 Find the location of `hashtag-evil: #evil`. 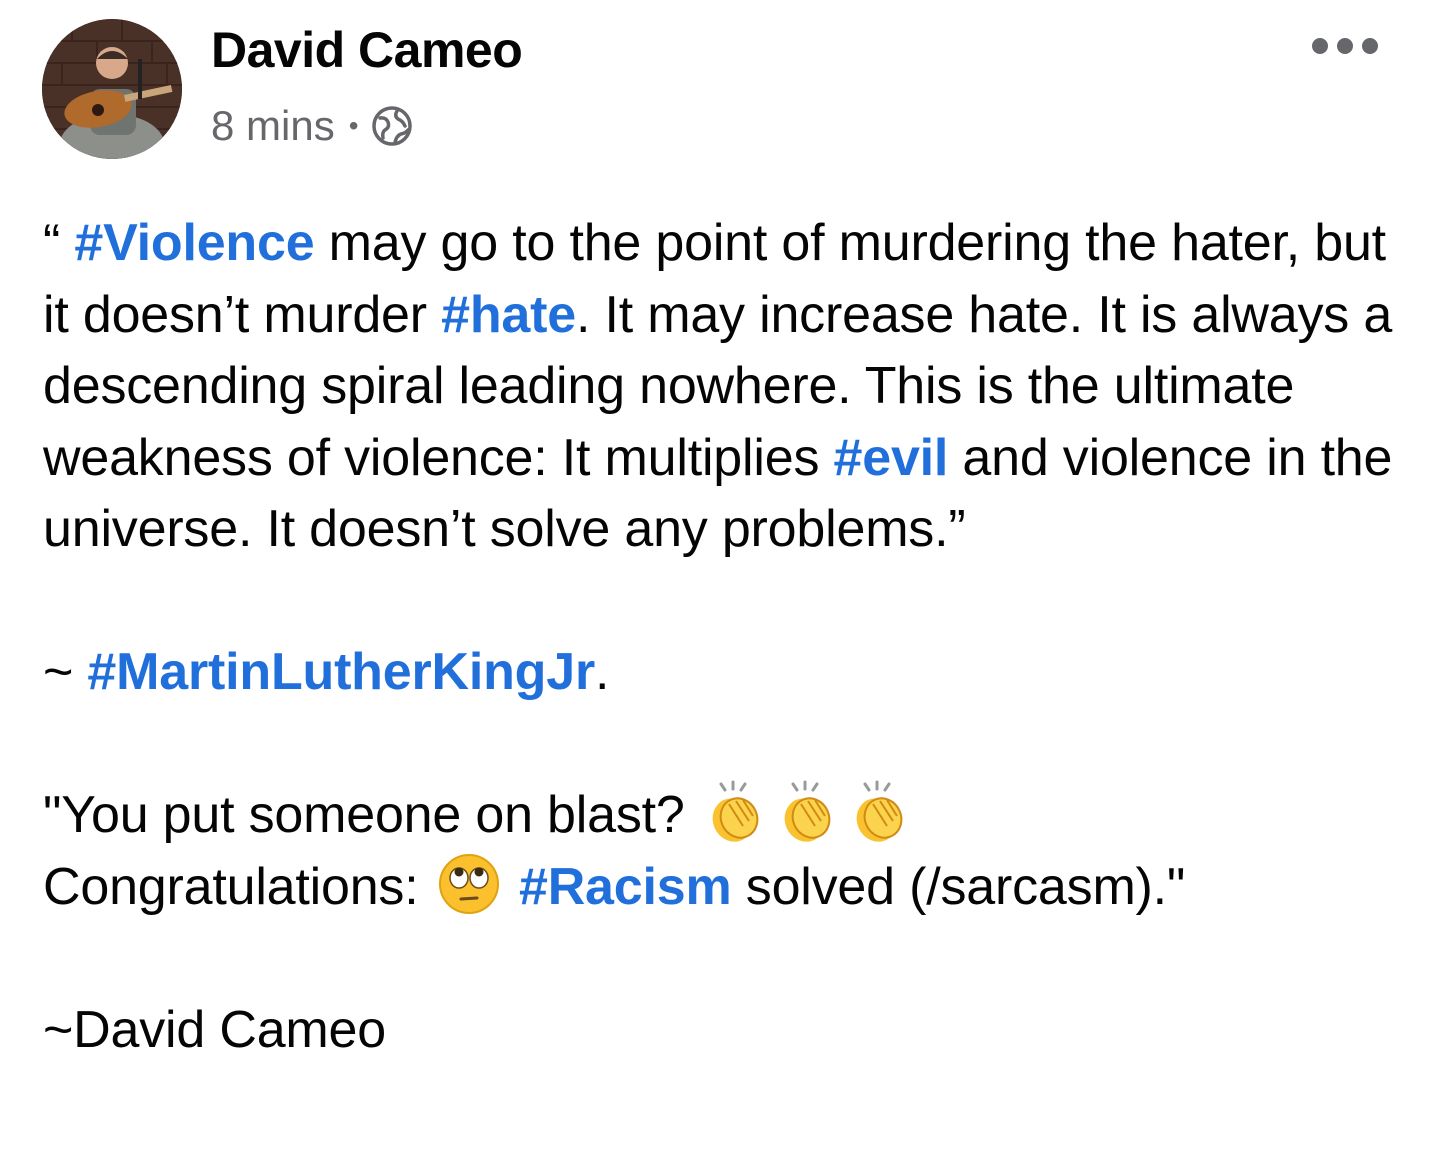

hashtag-evil: #evil is located at coordinates (891, 458).